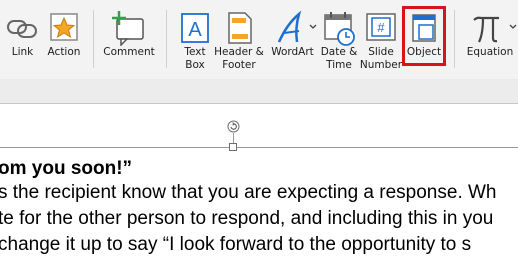  Describe the element at coordinates (289, 26) in the screenshot. I see `wordart-icon` at that location.